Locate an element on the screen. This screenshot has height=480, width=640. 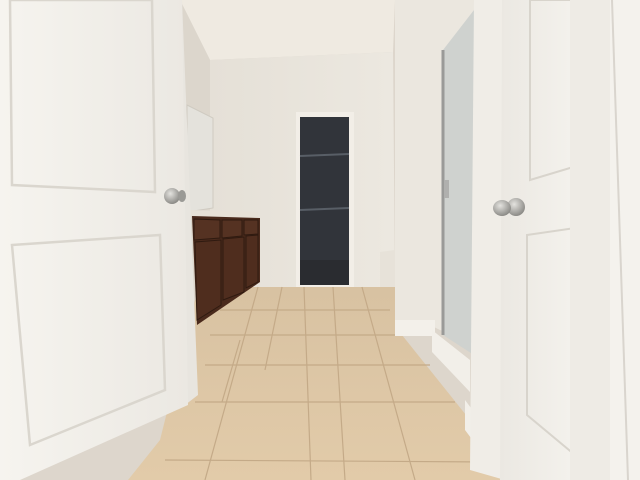
door-knob-icon is located at coordinates (175, 196).